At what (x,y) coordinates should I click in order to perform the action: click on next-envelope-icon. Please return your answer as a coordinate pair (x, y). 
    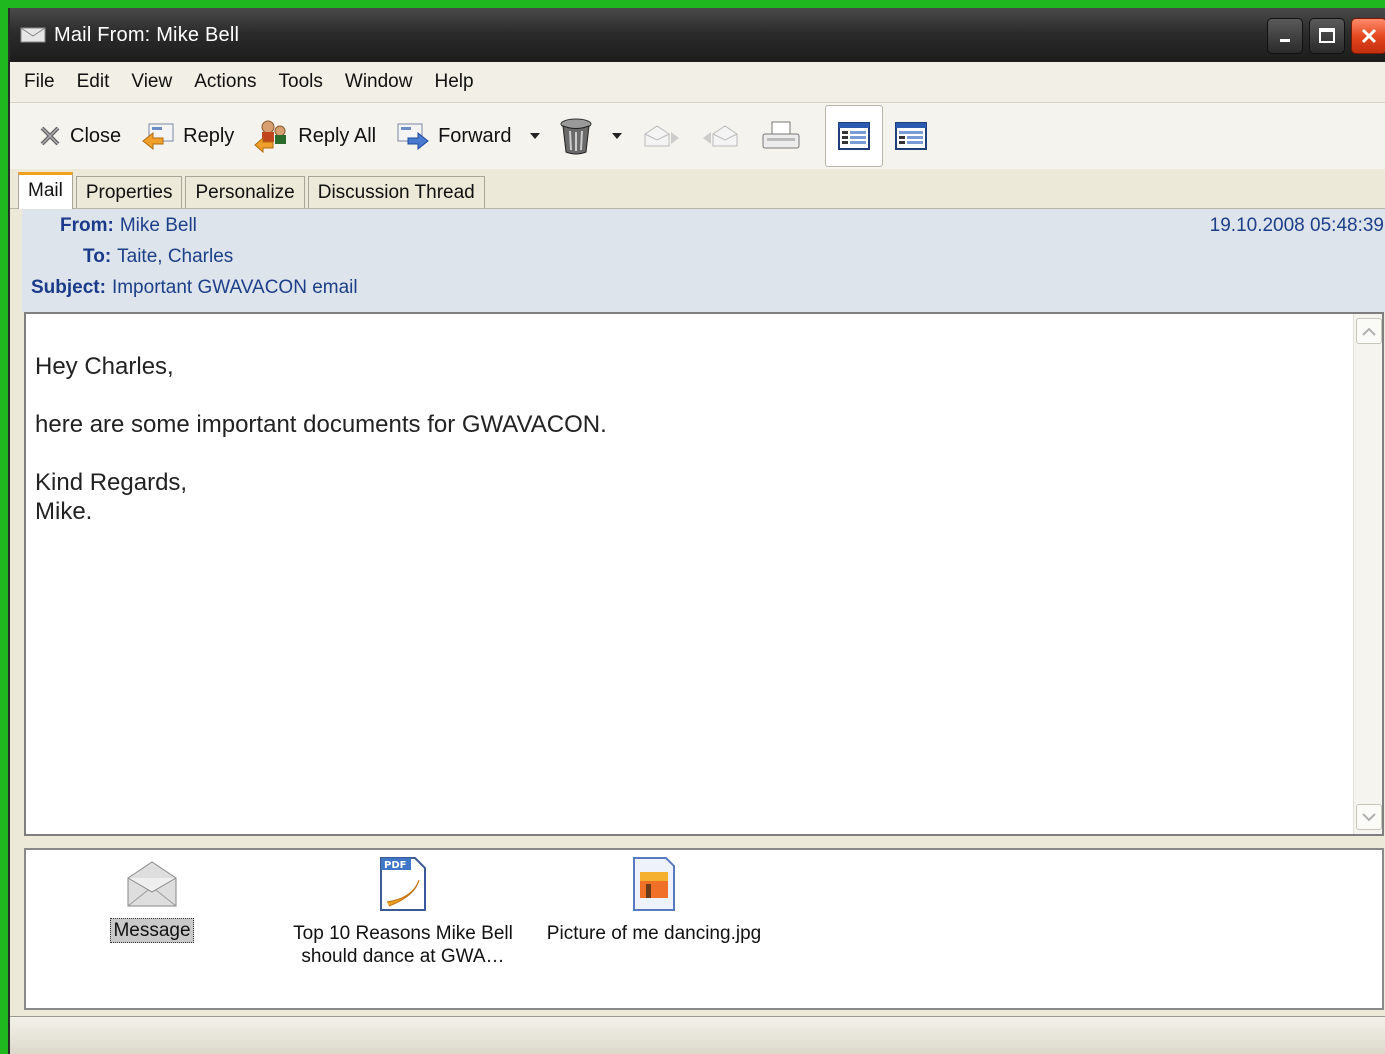
    Looking at the image, I should click on (662, 136).